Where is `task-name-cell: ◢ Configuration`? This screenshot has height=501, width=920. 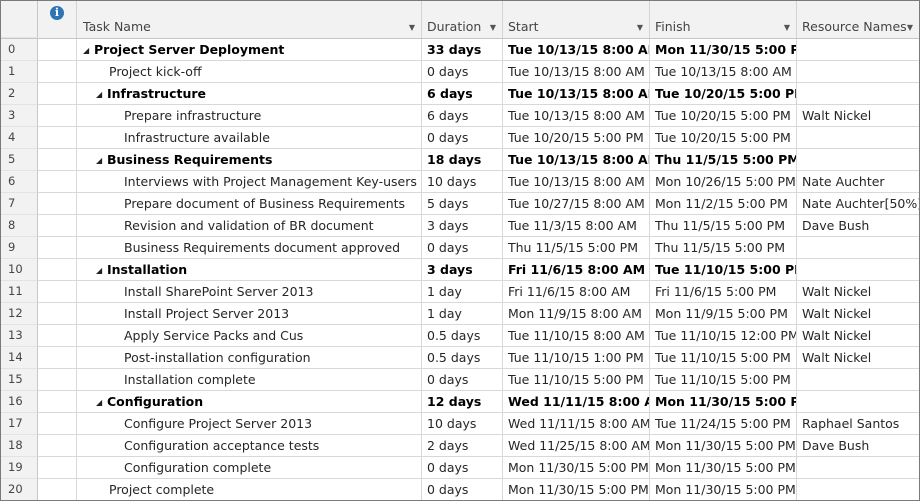 task-name-cell: ◢ Configuration is located at coordinates (249, 402).